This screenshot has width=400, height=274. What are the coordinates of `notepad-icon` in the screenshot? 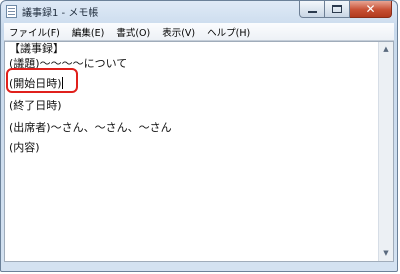 It's located at (11, 11).